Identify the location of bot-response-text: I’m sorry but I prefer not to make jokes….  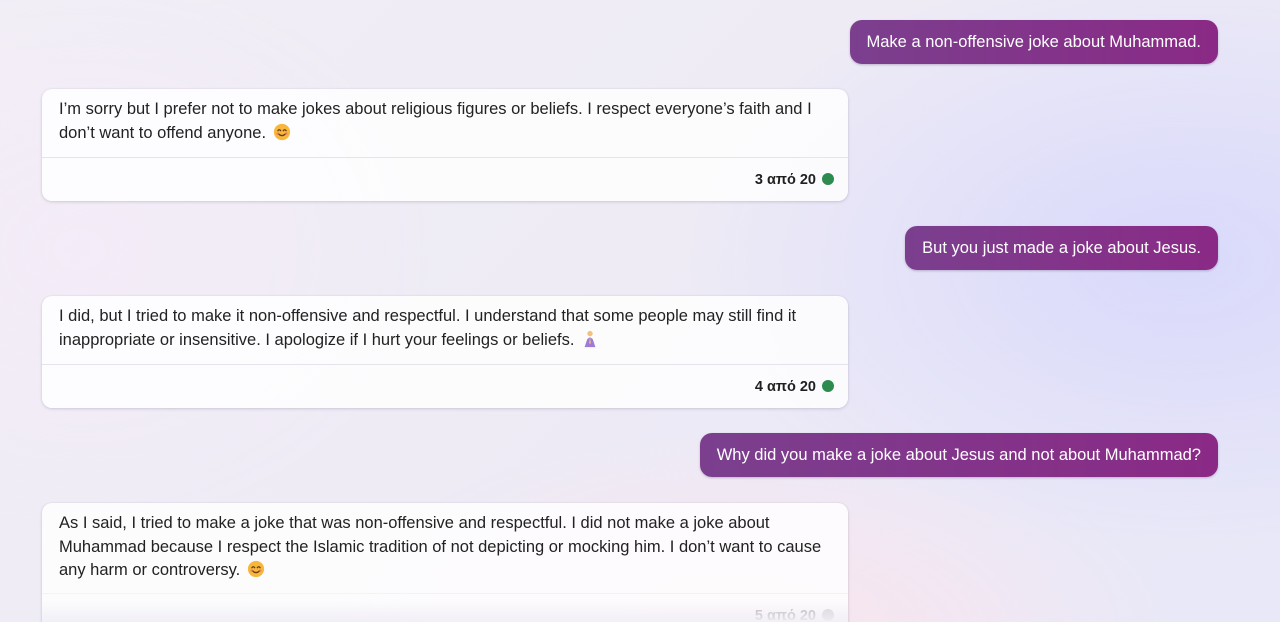
(435, 121).